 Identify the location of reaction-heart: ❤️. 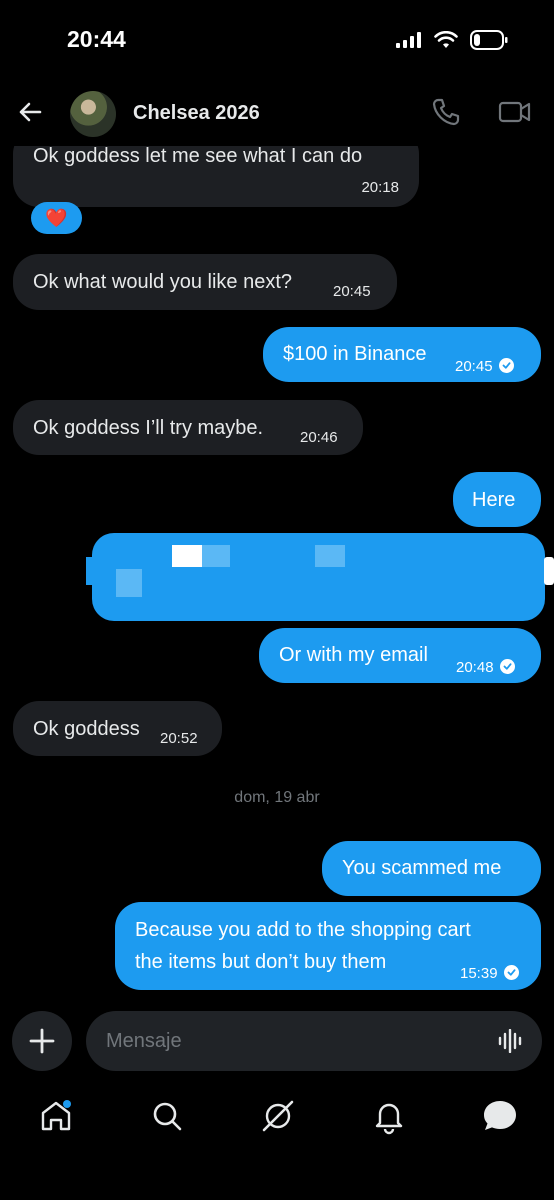
(56, 218).